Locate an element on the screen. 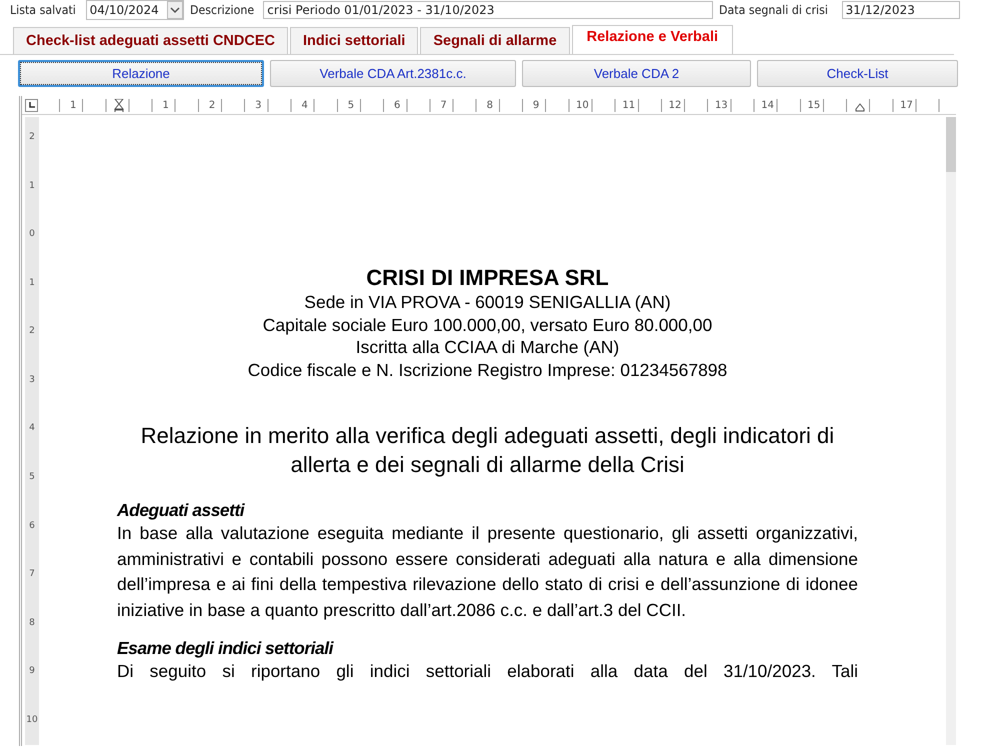 This screenshot has width=984, height=752. ruler-number: 0 is located at coordinates (32, 234).